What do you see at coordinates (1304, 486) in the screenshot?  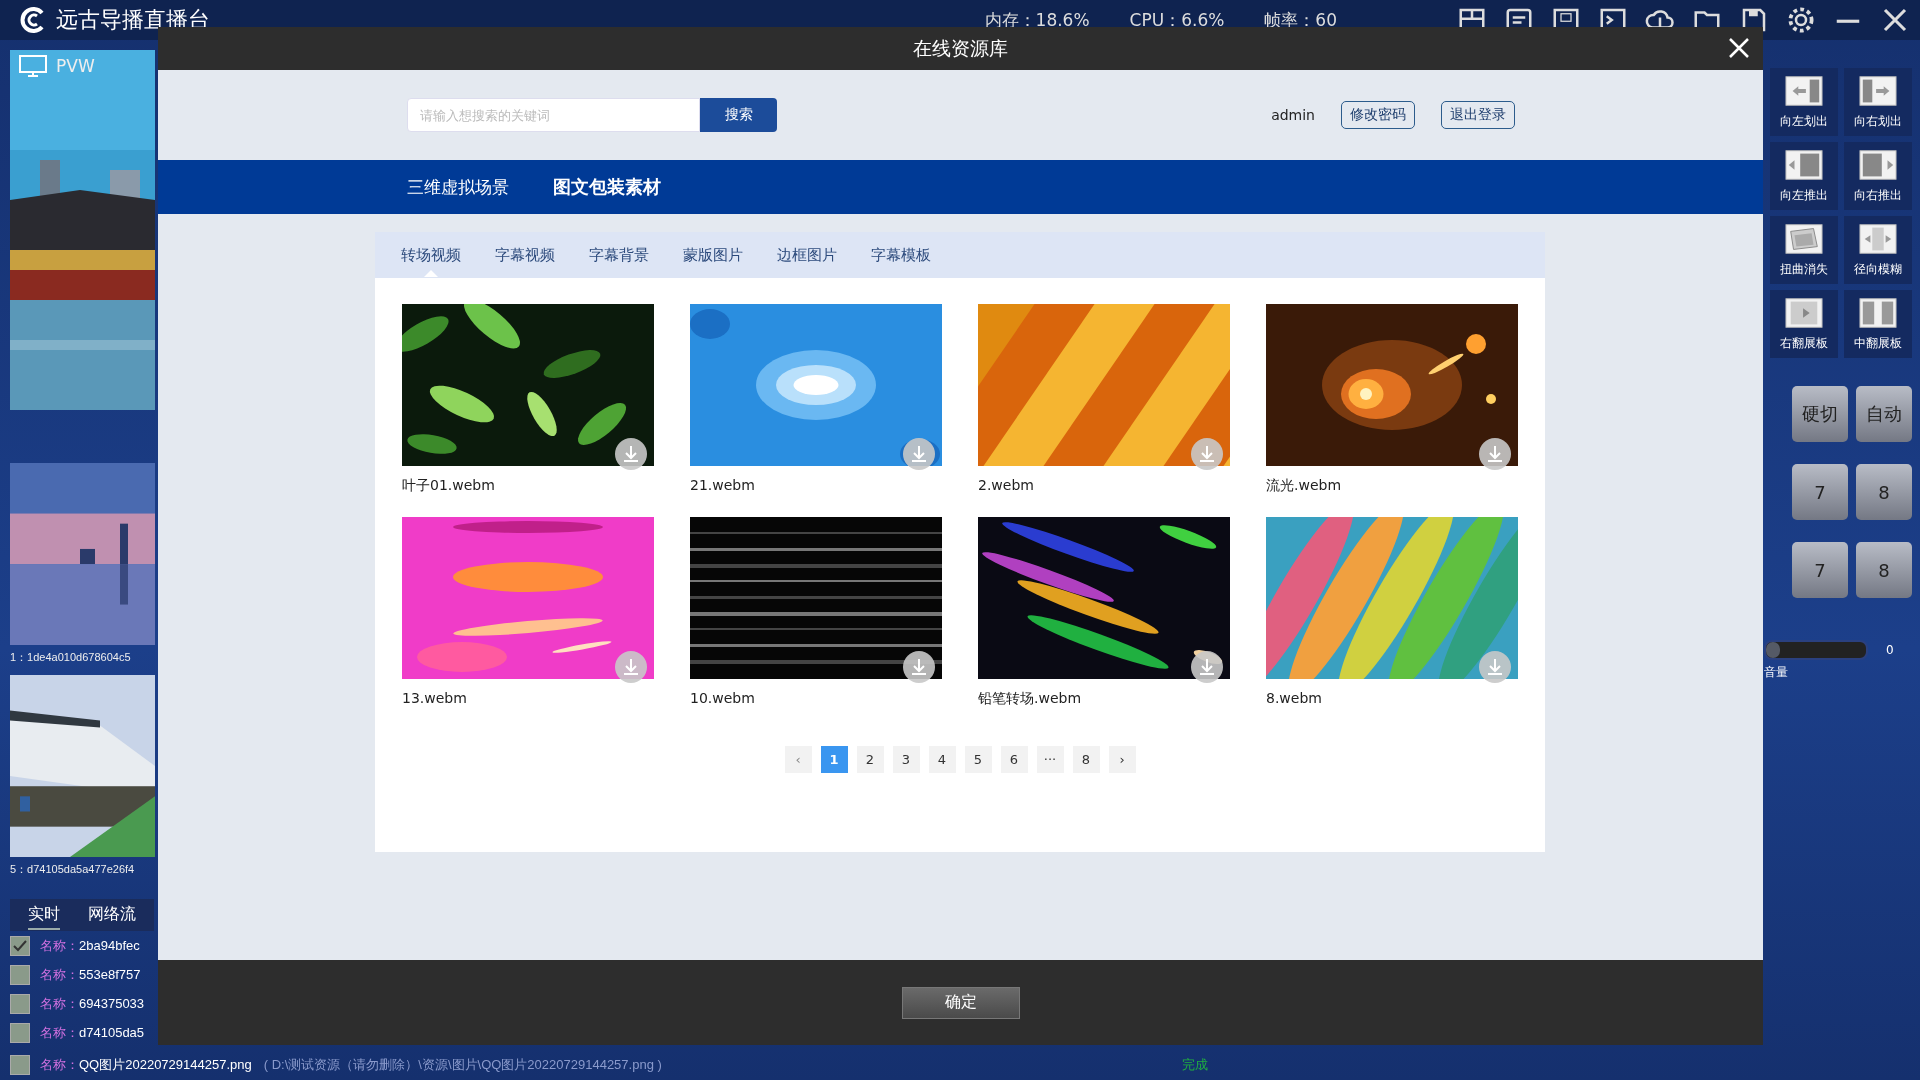 I see `file-name: 流光.webm` at bounding box center [1304, 486].